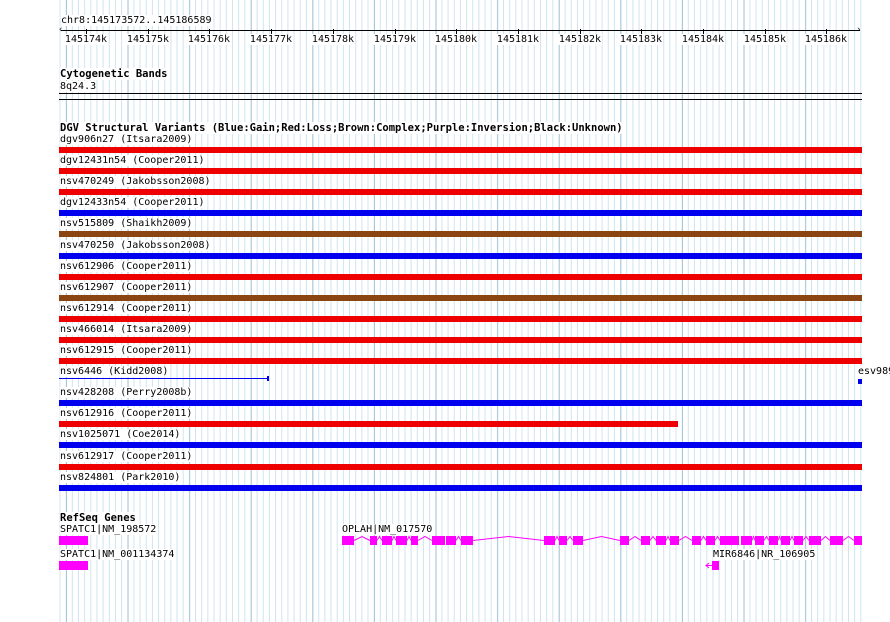 This screenshot has width=890, height=622. I want to click on mir6846-exon, so click(715, 565).